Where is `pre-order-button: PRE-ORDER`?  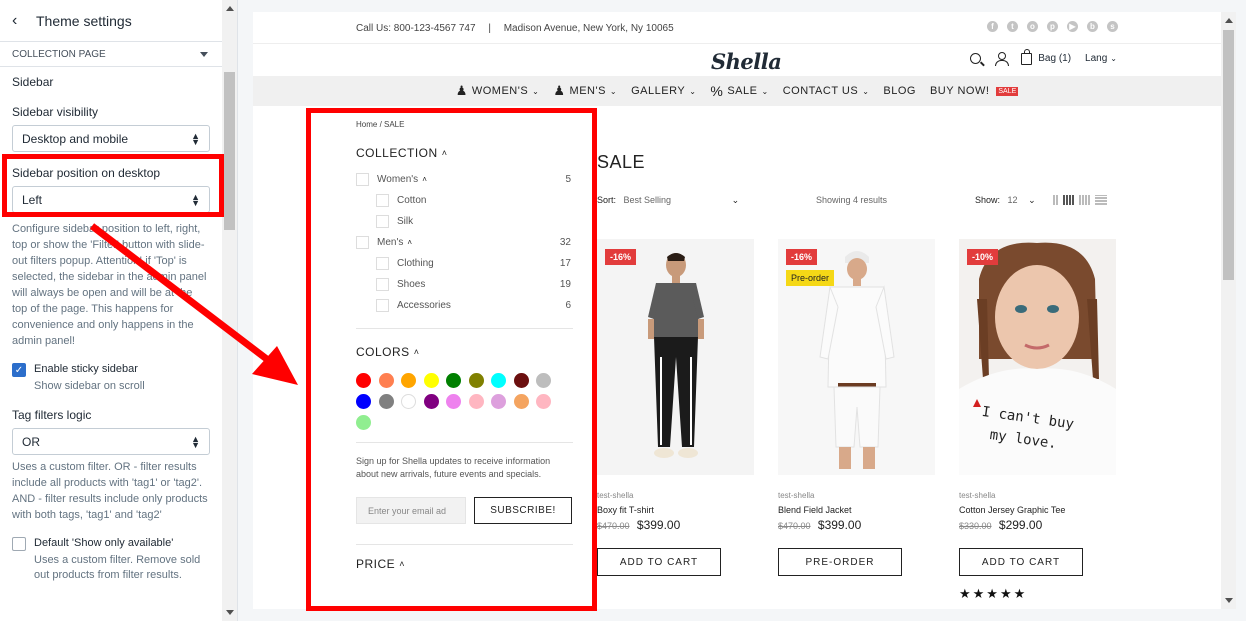 pre-order-button: PRE-ORDER is located at coordinates (840, 562).